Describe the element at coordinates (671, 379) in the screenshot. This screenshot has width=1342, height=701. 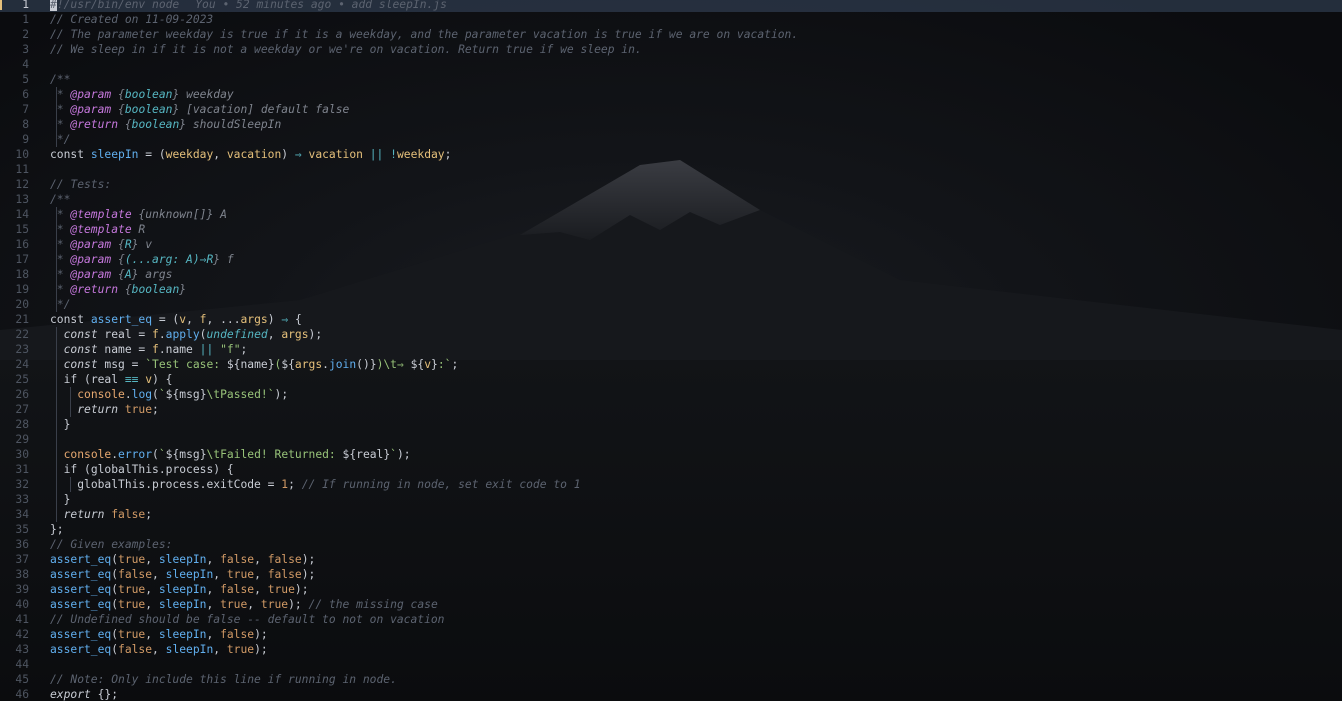
I see `code-line: 25 if (real ≡≡ v) {` at that location.